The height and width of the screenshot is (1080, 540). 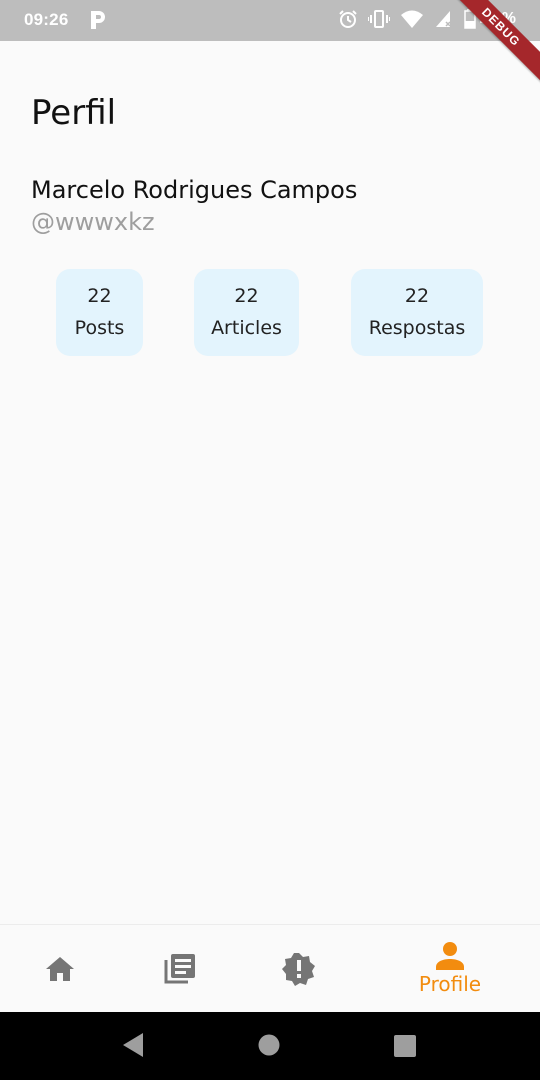 I want to click on stat-label-posts: Posts, so click(x=99, y=327).